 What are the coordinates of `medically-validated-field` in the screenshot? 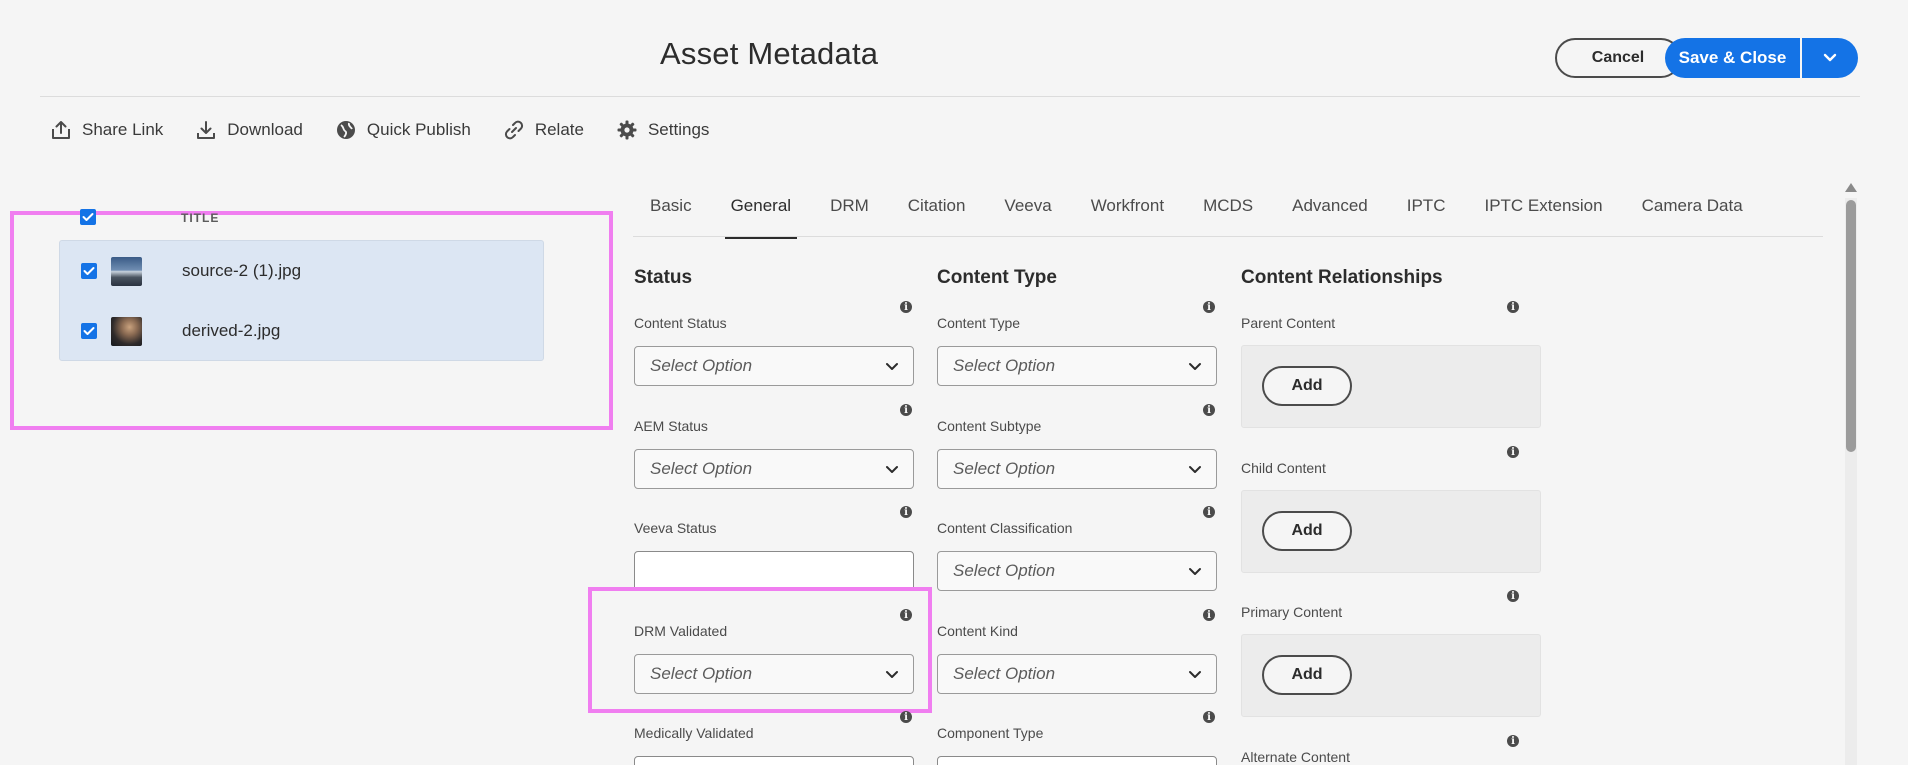 It's located at (774, 760).